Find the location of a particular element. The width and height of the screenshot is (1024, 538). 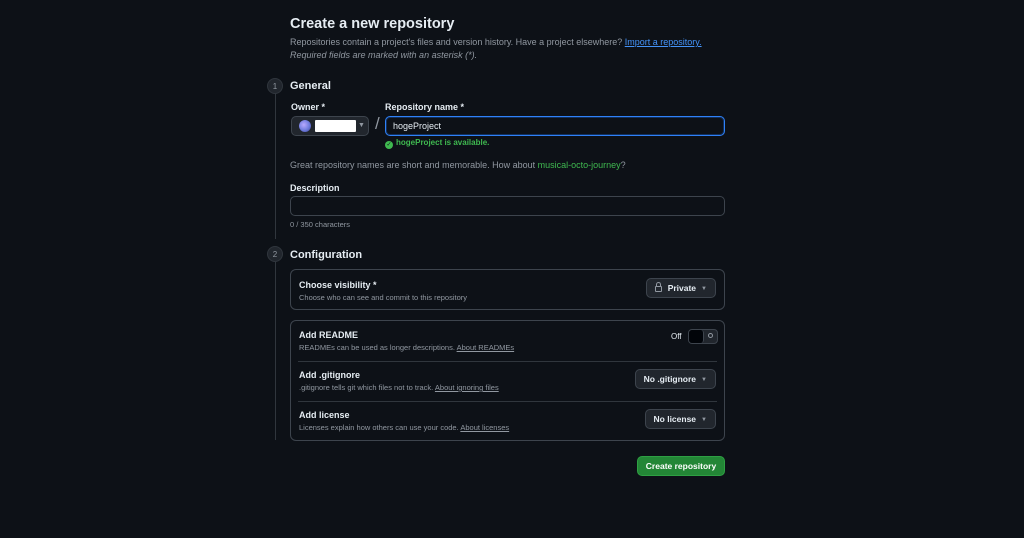

owner-avatar is located at coordinates (305, 126).